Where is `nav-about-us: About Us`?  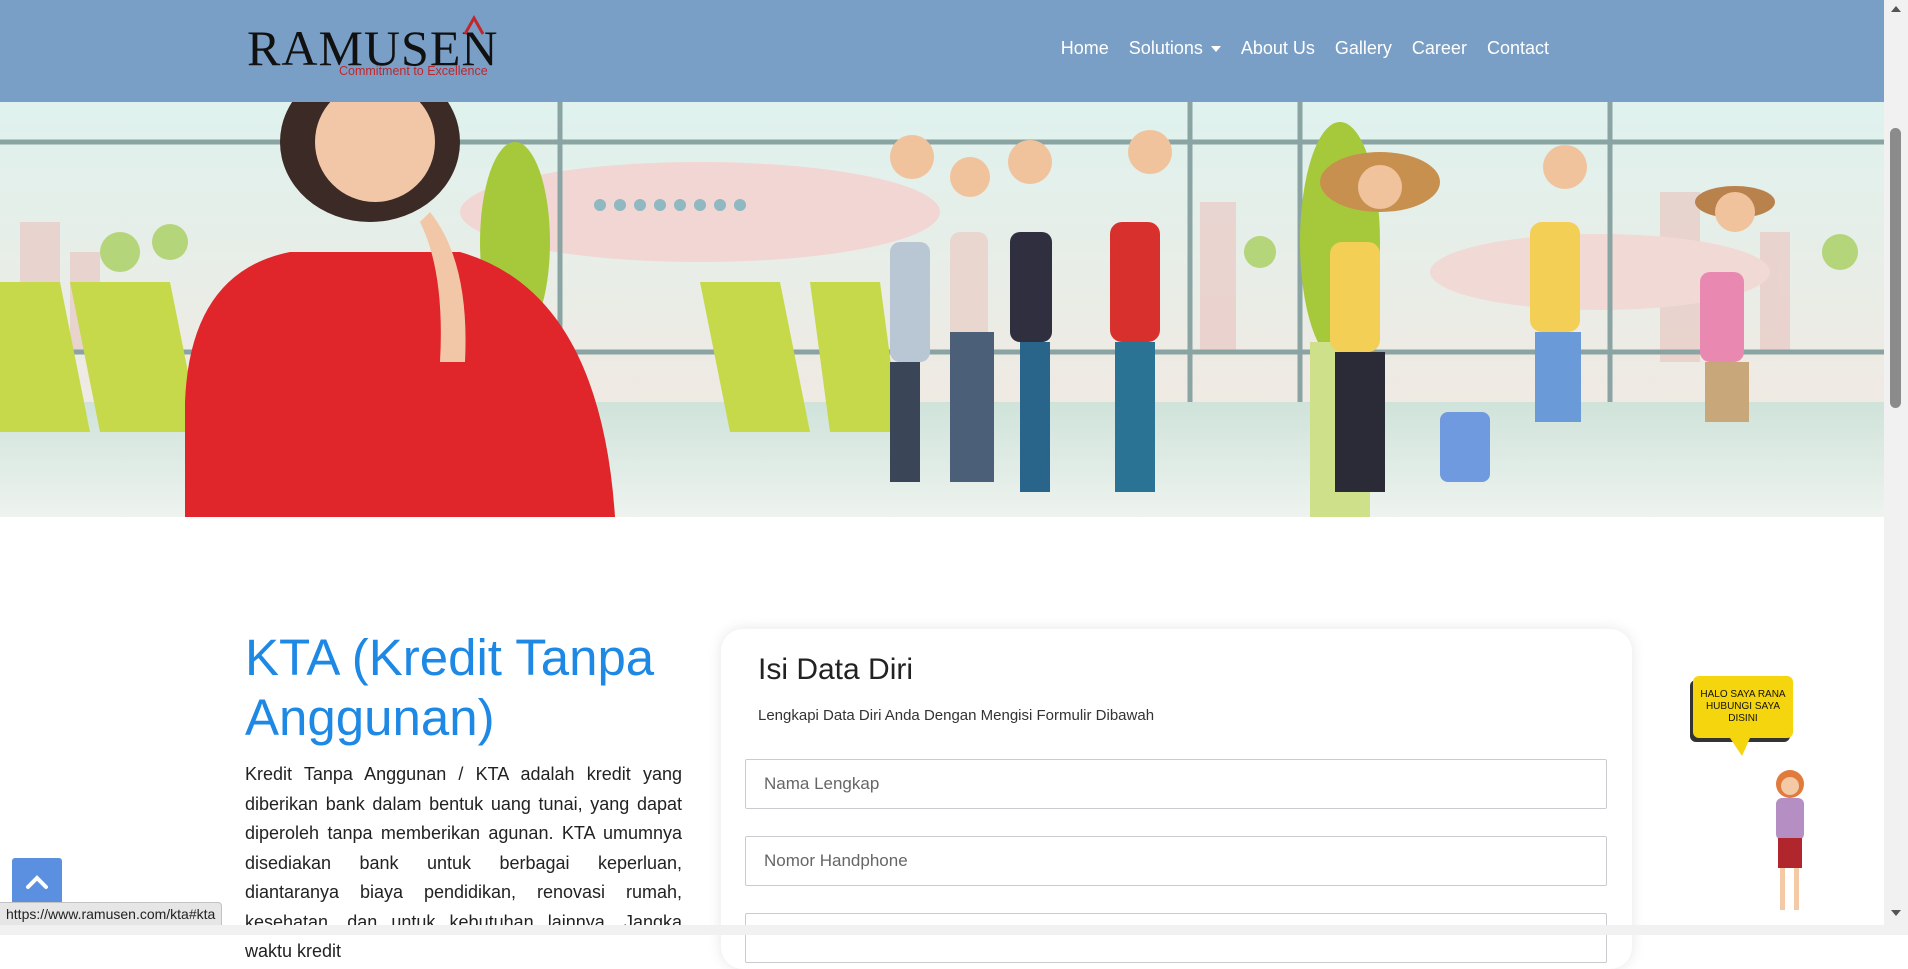 nav-about-us: About Us is located at coordinates (1278, 48).